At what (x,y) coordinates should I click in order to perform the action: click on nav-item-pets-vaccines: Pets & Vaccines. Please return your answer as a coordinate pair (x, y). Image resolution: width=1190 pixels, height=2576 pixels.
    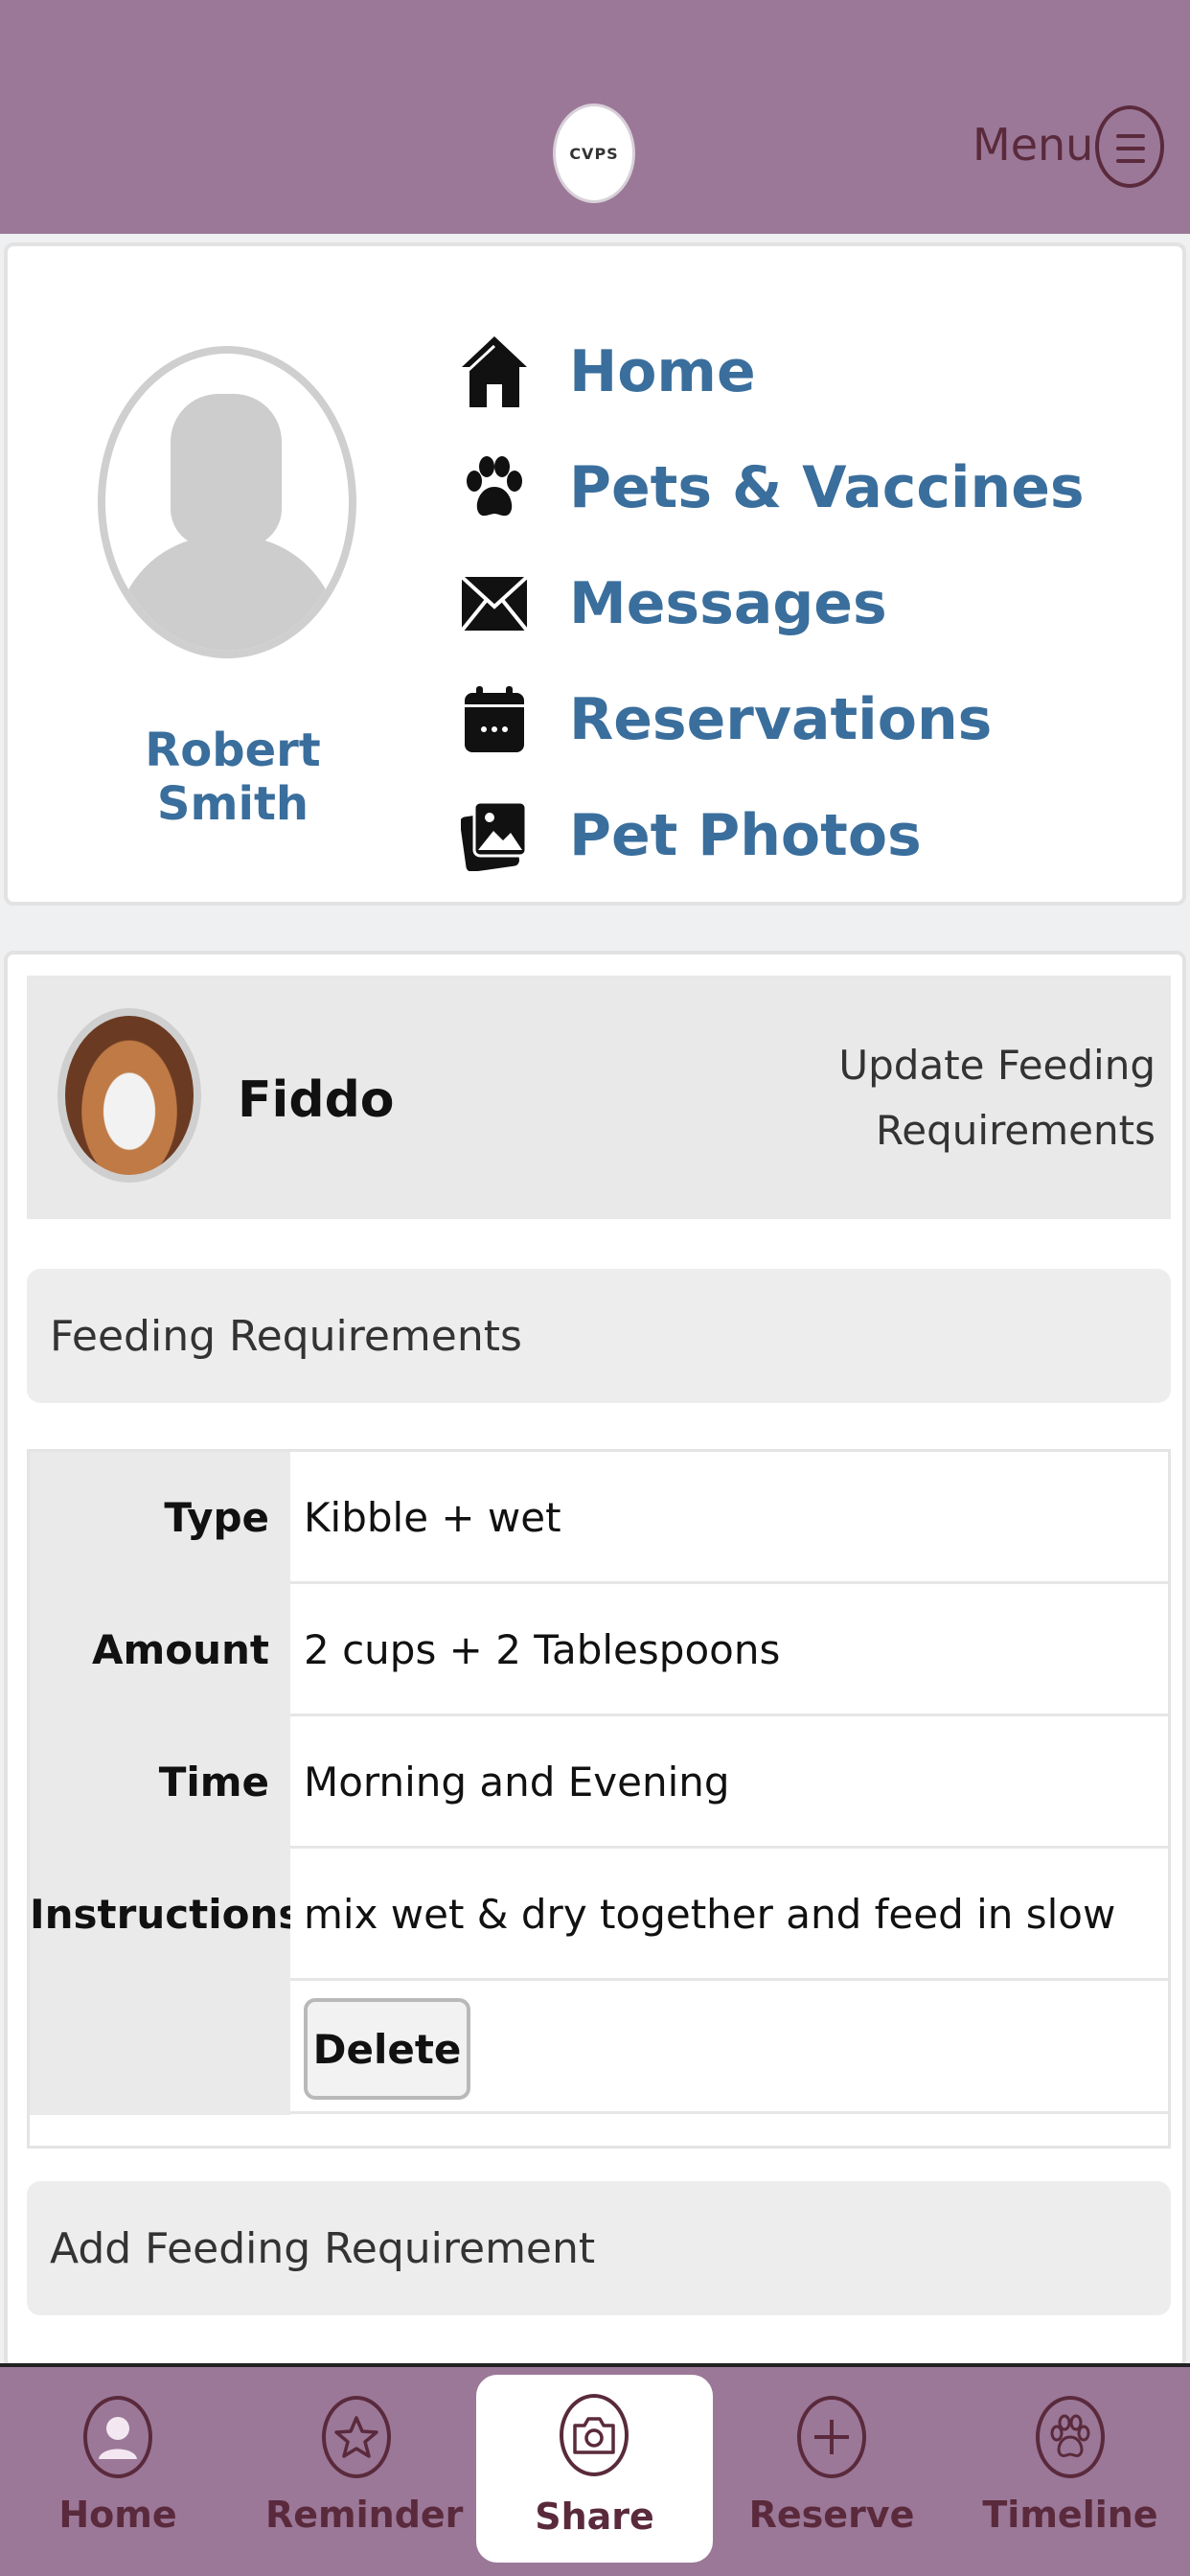
    Looking at the image, I should click on (772, 487).